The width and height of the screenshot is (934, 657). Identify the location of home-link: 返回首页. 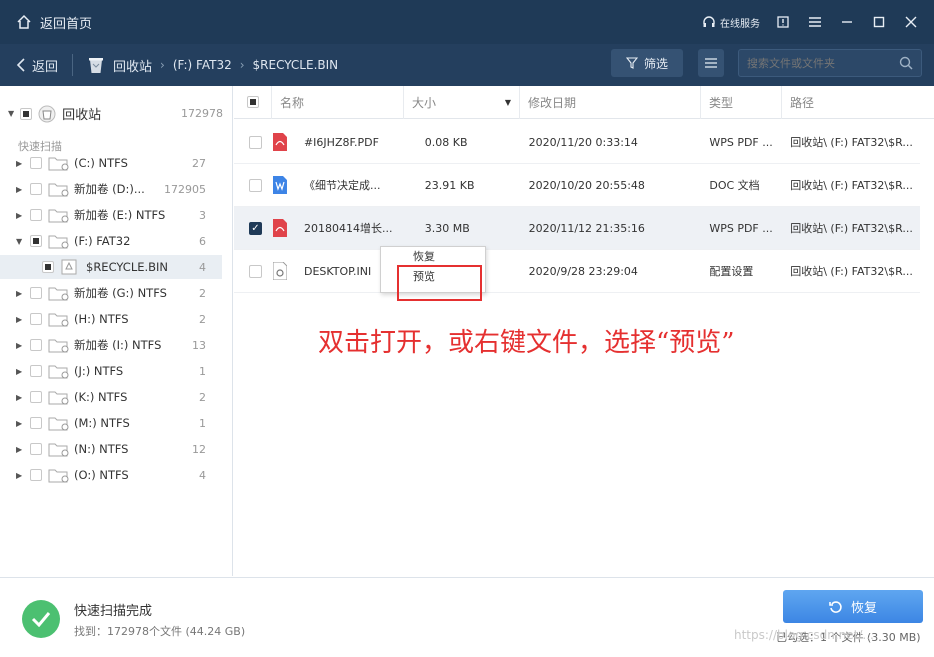
(54, 22).